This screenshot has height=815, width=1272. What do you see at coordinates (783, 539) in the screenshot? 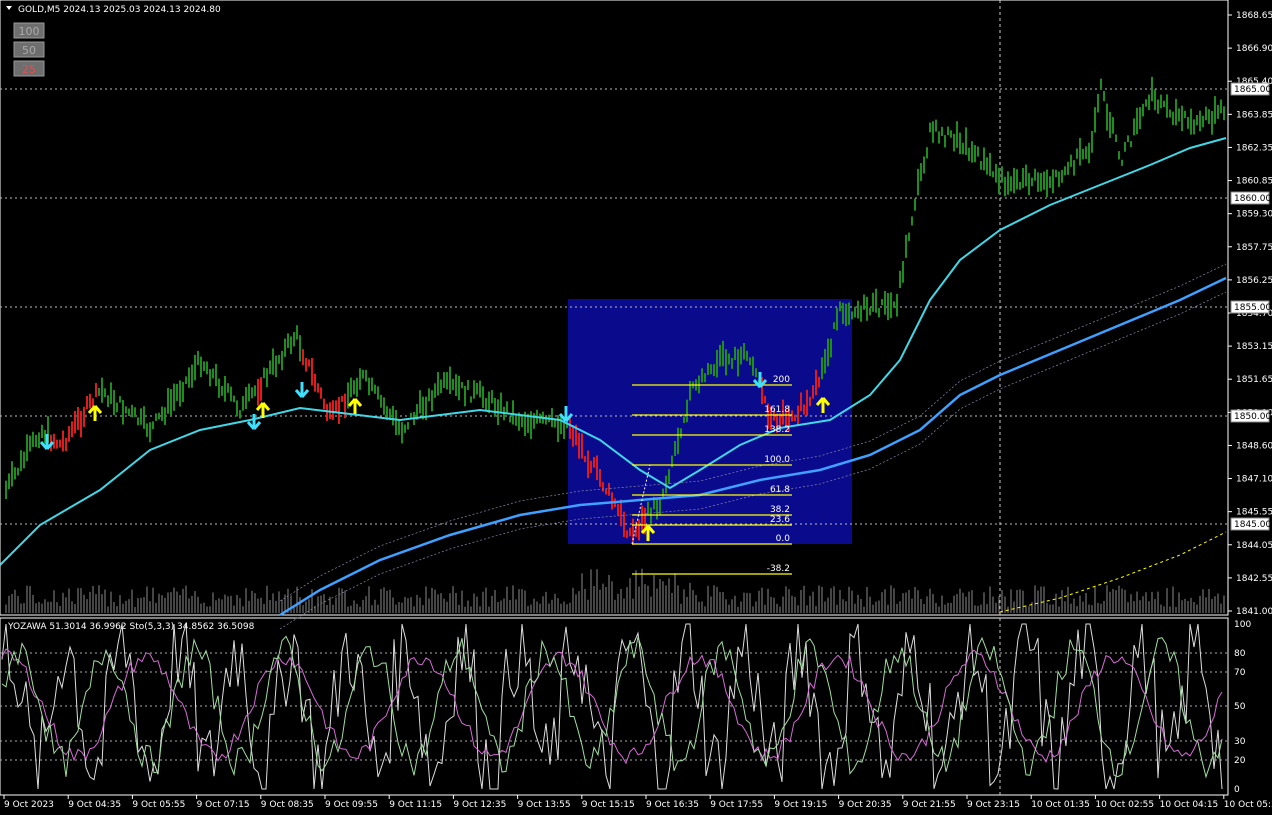
I see `fib-level-label: 0.0` at bounding box center [783, 539].